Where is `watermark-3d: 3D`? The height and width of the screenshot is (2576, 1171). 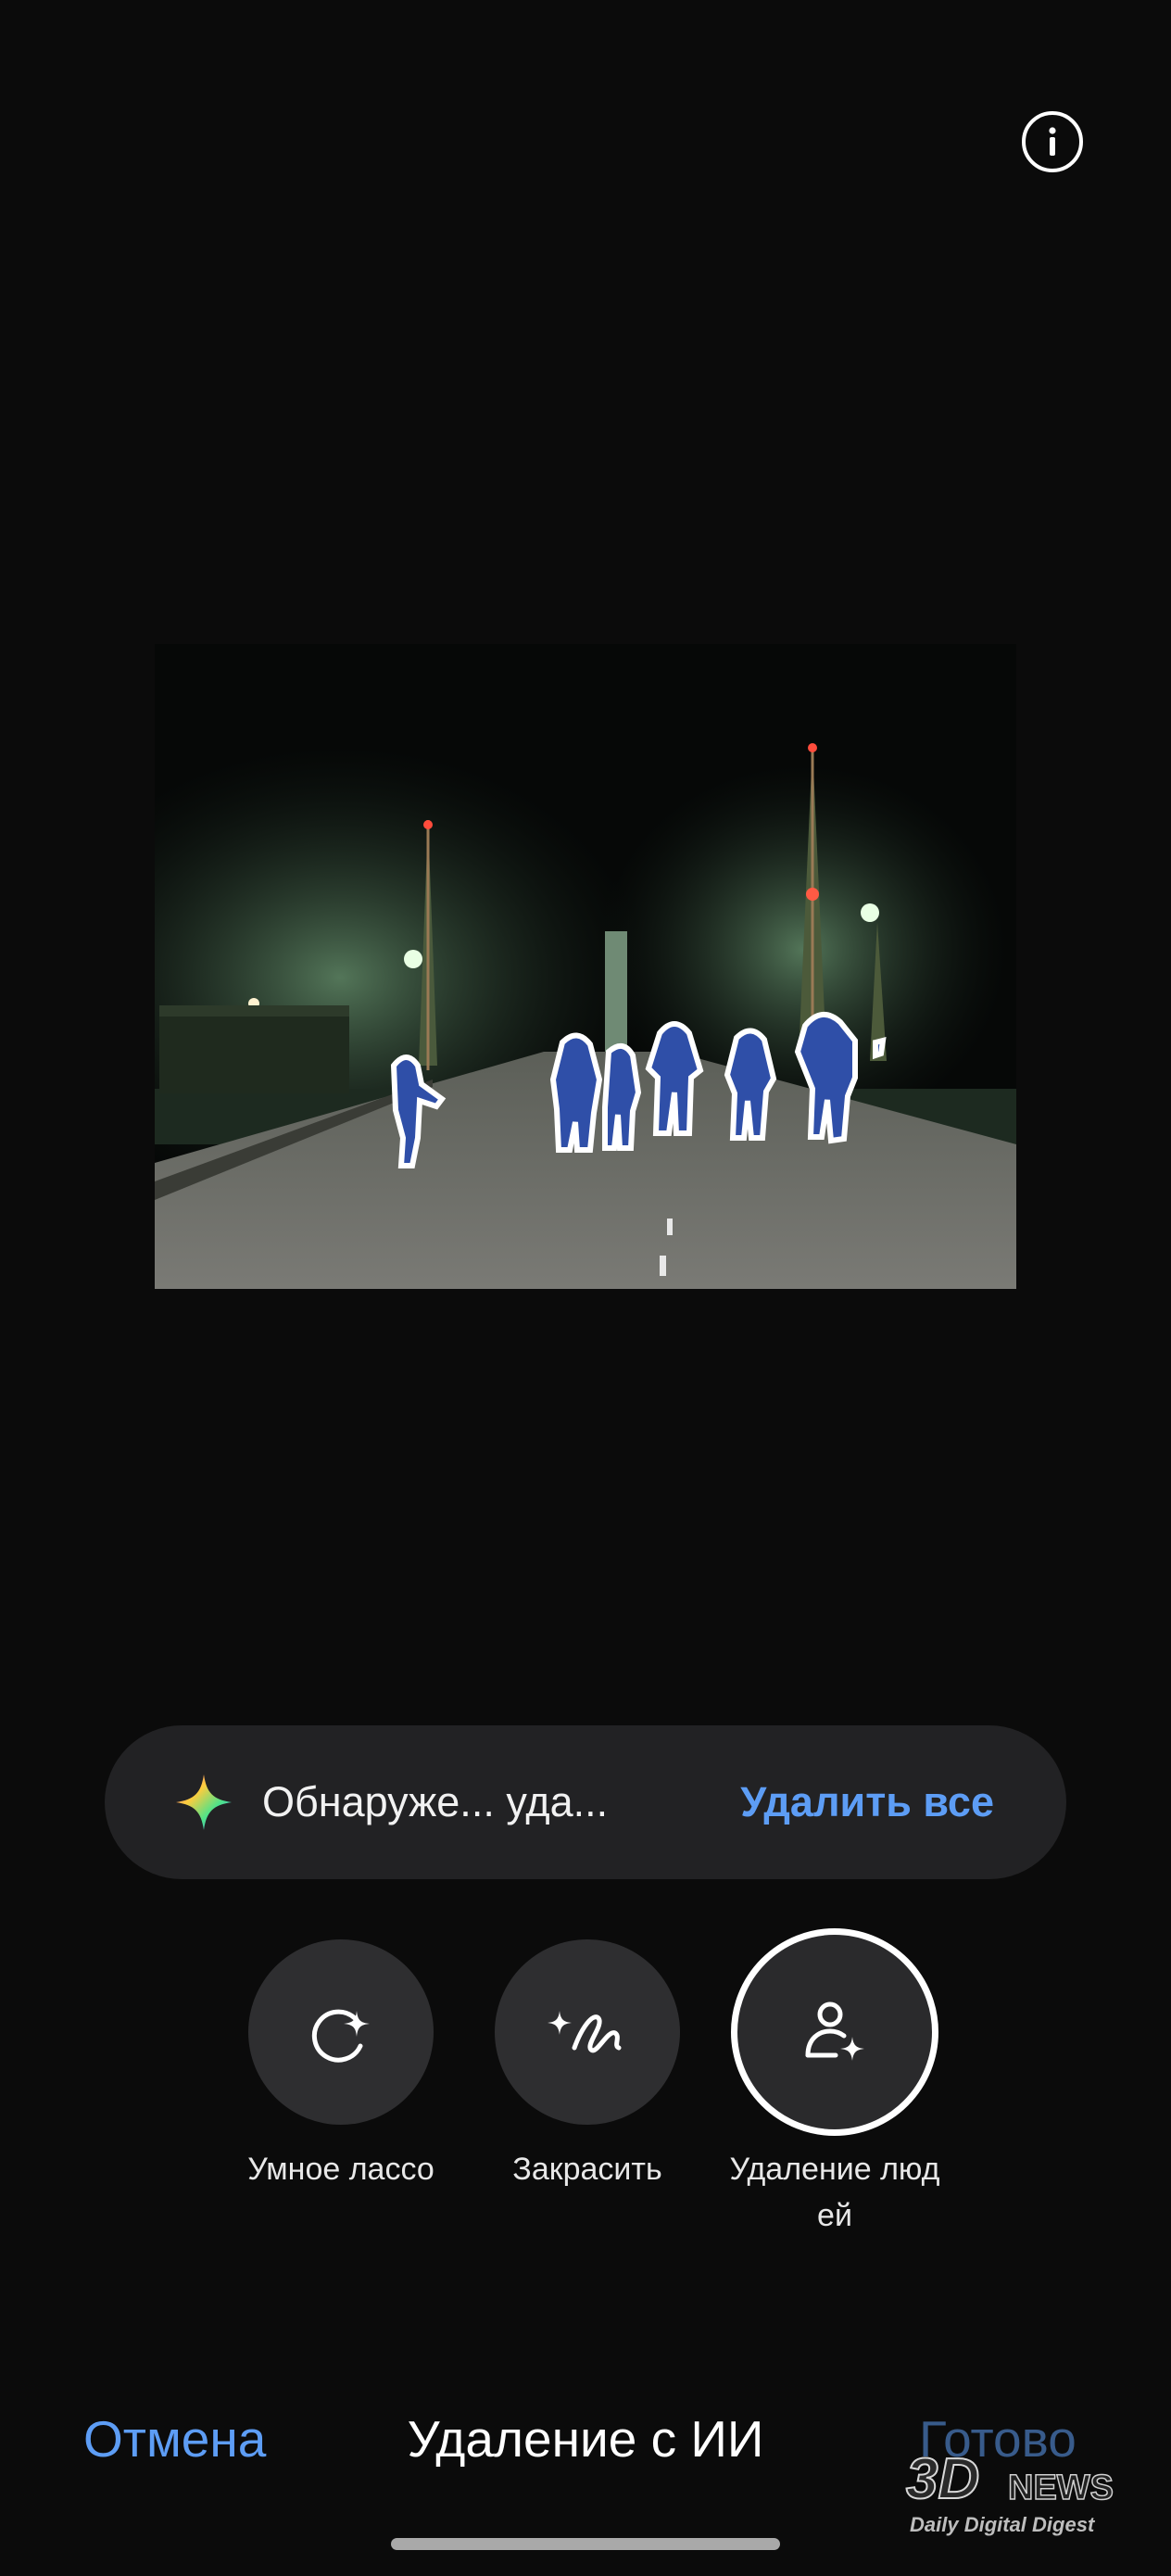 watermark-3d: 3D is located at coordinates (943, 2479).